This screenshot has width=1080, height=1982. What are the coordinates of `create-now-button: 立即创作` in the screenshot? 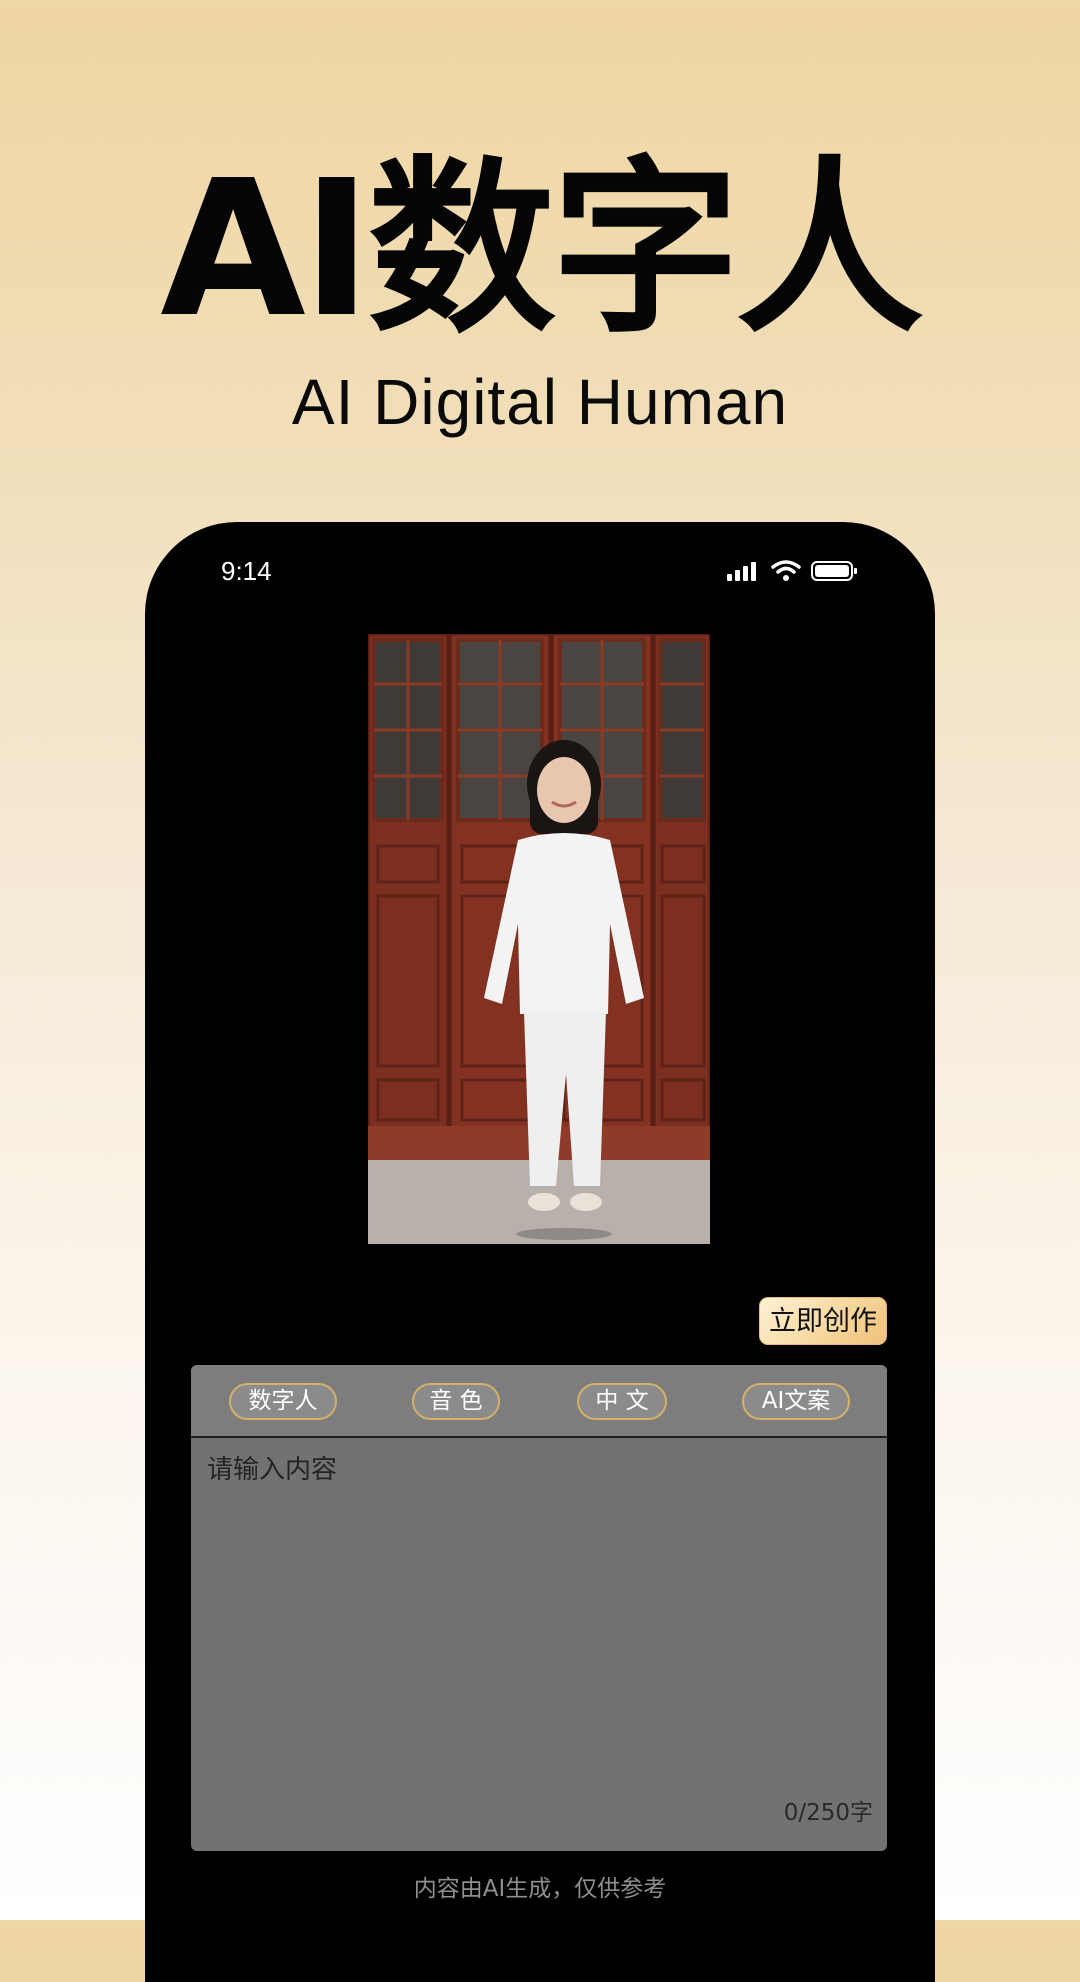 It's located at (823, 1321).